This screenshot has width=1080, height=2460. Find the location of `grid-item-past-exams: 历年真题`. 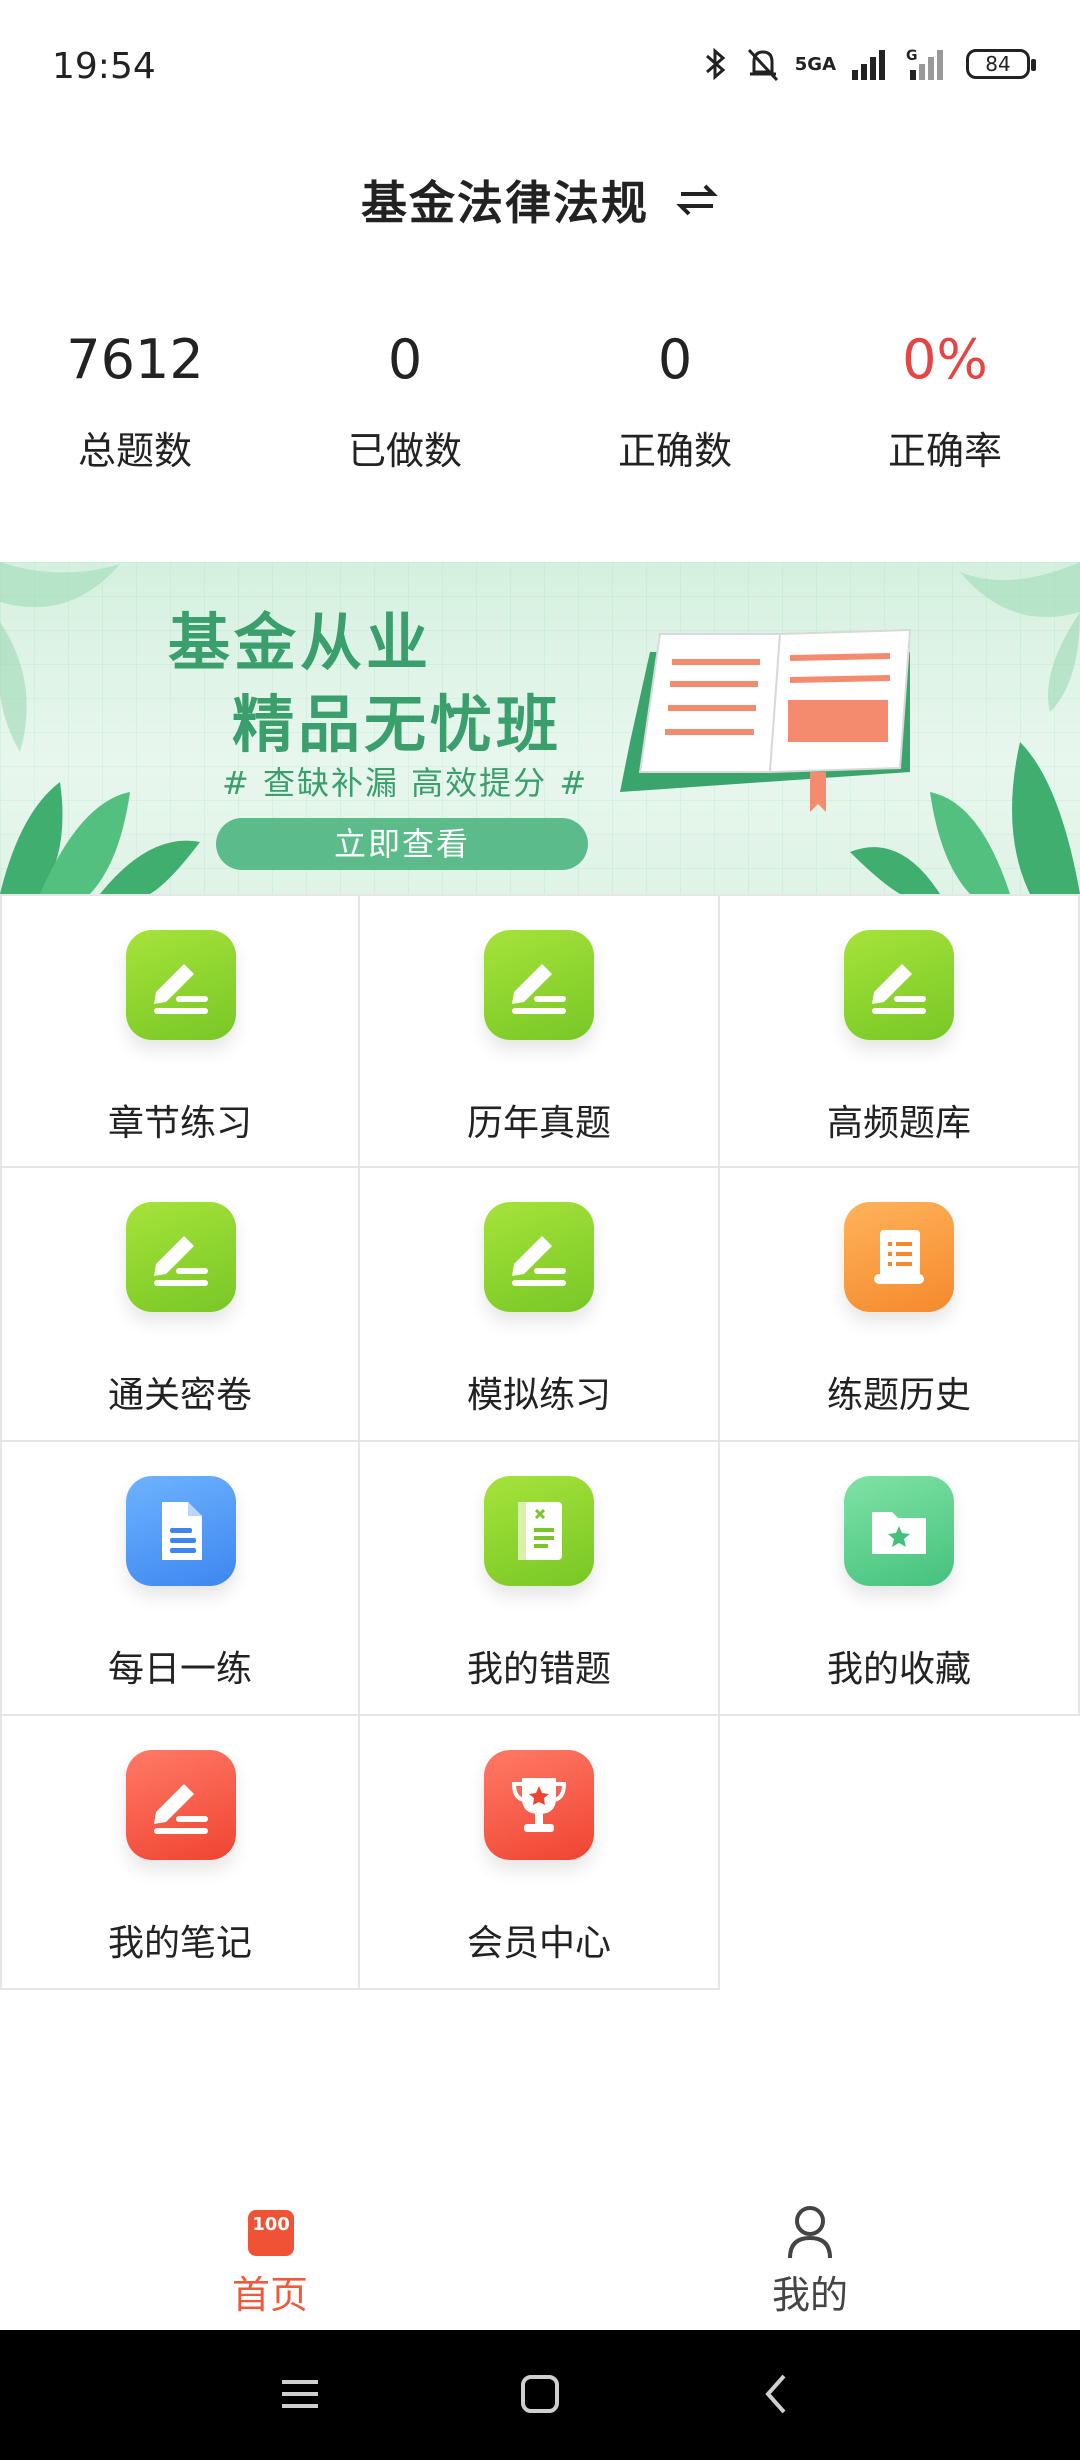

grid-item-past-exams: 历年真题 is located at coordinates (540, 1031).